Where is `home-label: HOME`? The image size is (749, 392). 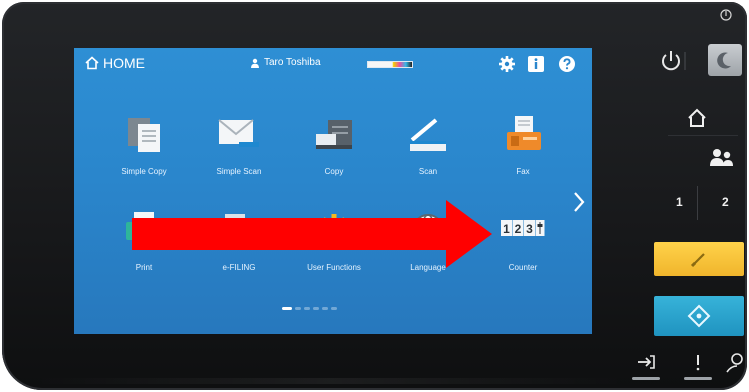
home-label: HOME is located at coordinates (124, 63).